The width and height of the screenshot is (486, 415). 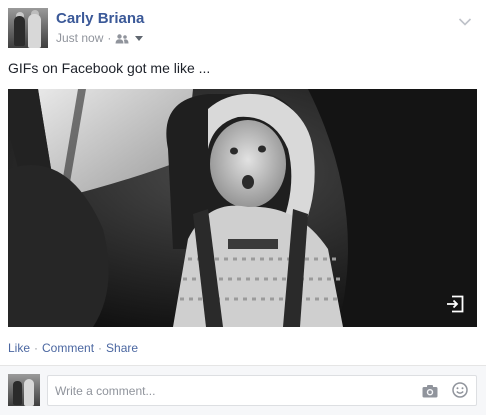 What do you see at coordinates (100, 18) in the screenshot?
I see `author-name: Carly Briana` at bounding box center [100, 18].